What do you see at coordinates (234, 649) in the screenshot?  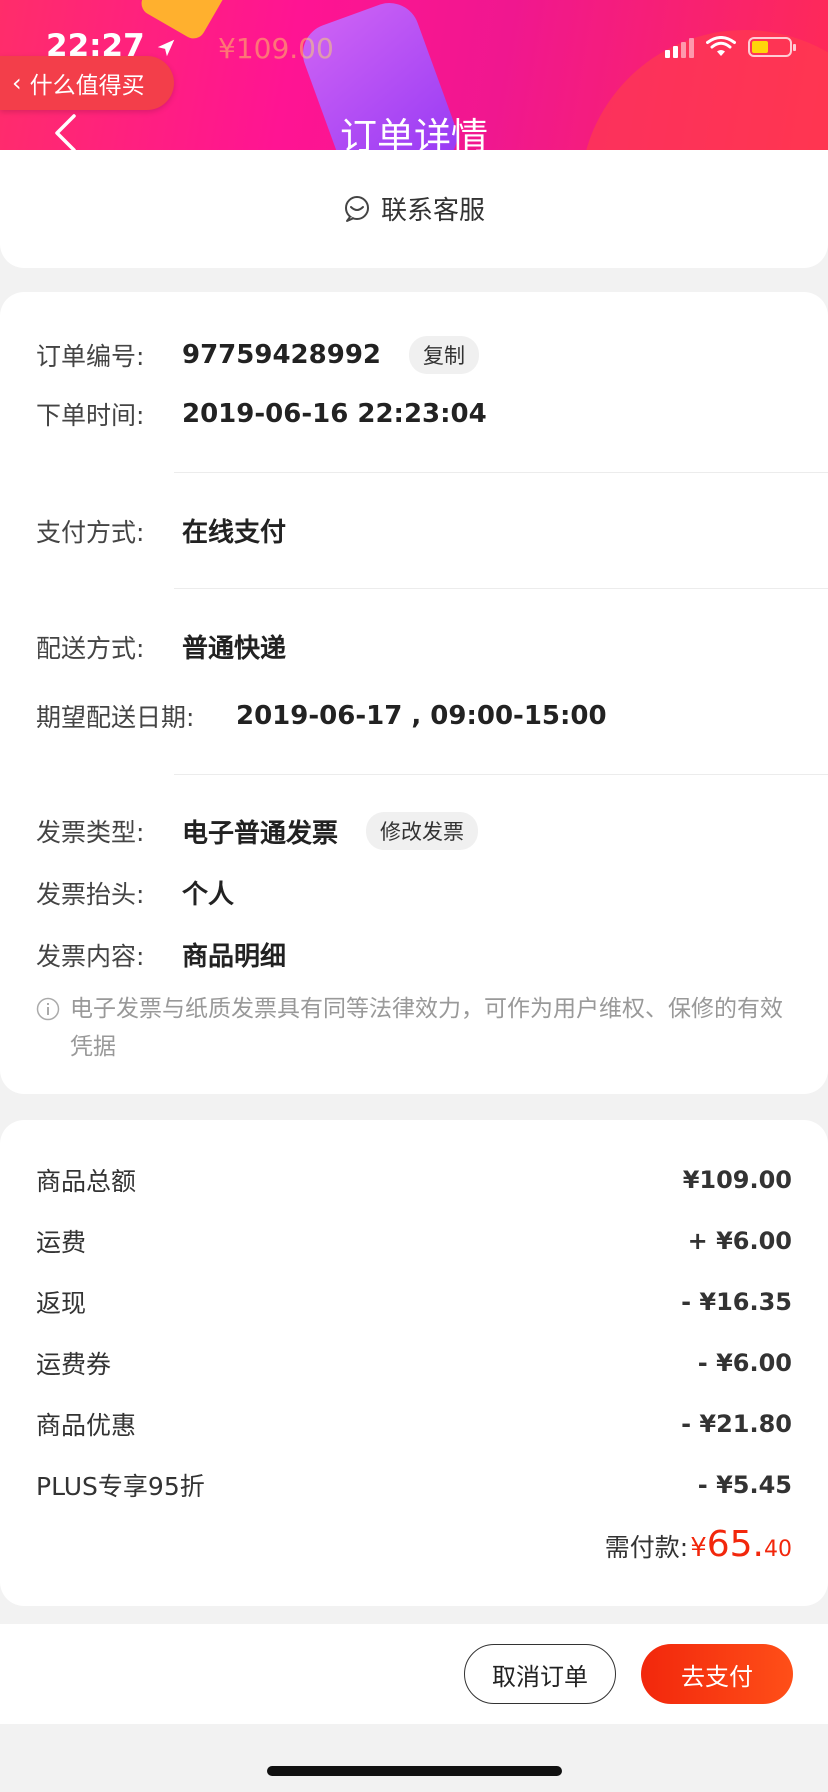 I see `delivery-method: 普通快递` at bounding box center [234, 649].